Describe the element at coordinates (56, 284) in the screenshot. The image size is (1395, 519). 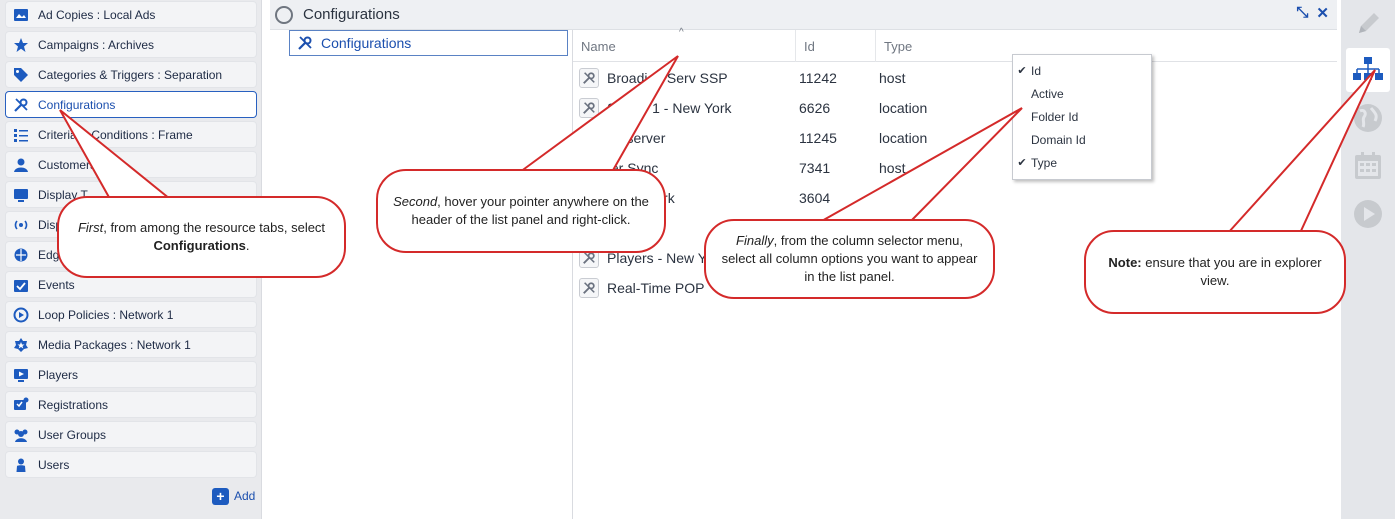
I see `sidebar-item-label: Events` at that location.